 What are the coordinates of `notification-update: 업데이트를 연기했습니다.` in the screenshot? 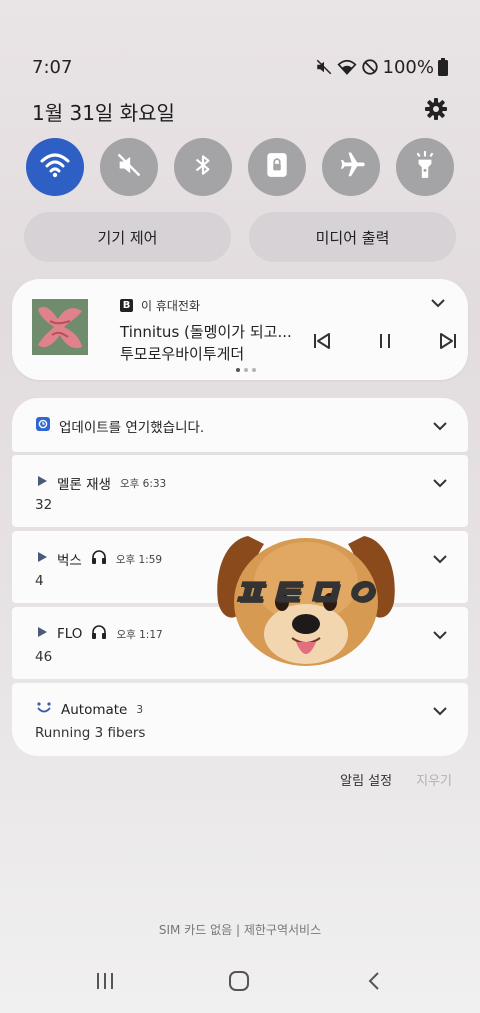 It's located at (240, 425).